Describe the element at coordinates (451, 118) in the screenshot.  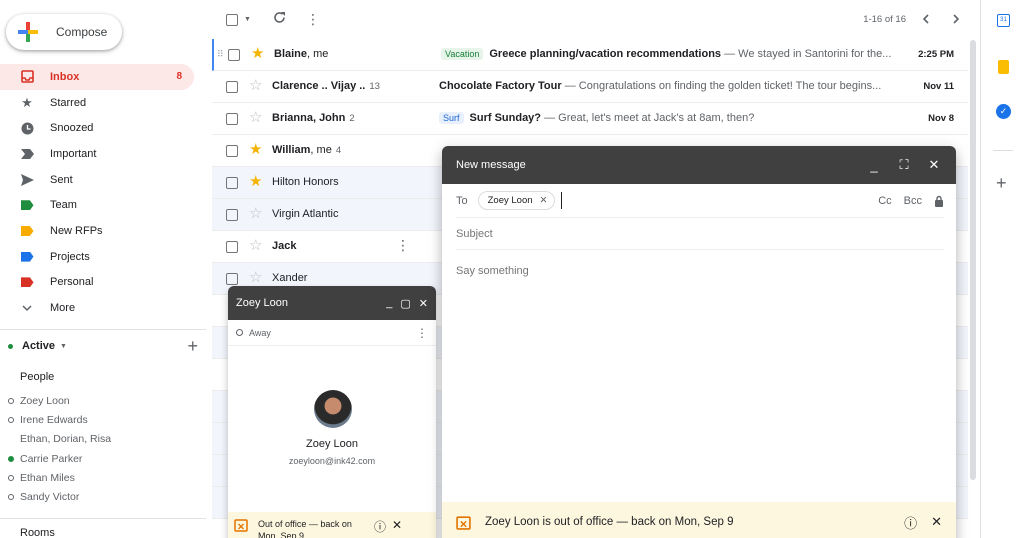
I see `label-chip: Surf` at that location.